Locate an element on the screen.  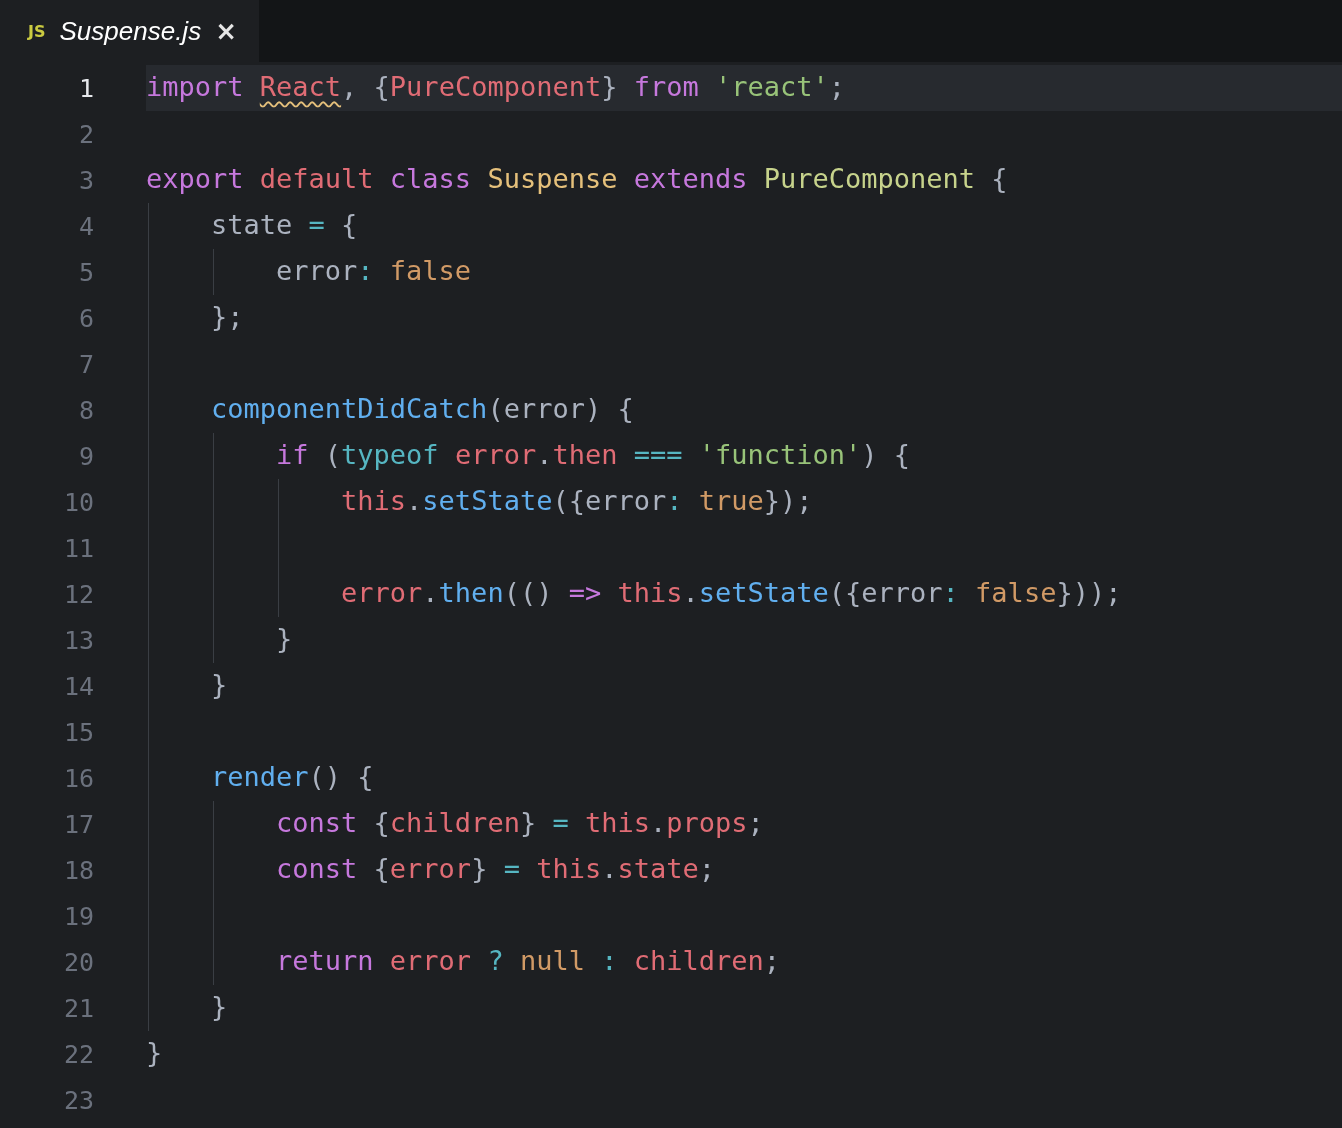
editor-tab: JS Suspense.js × is located at coordinates (129, 31).